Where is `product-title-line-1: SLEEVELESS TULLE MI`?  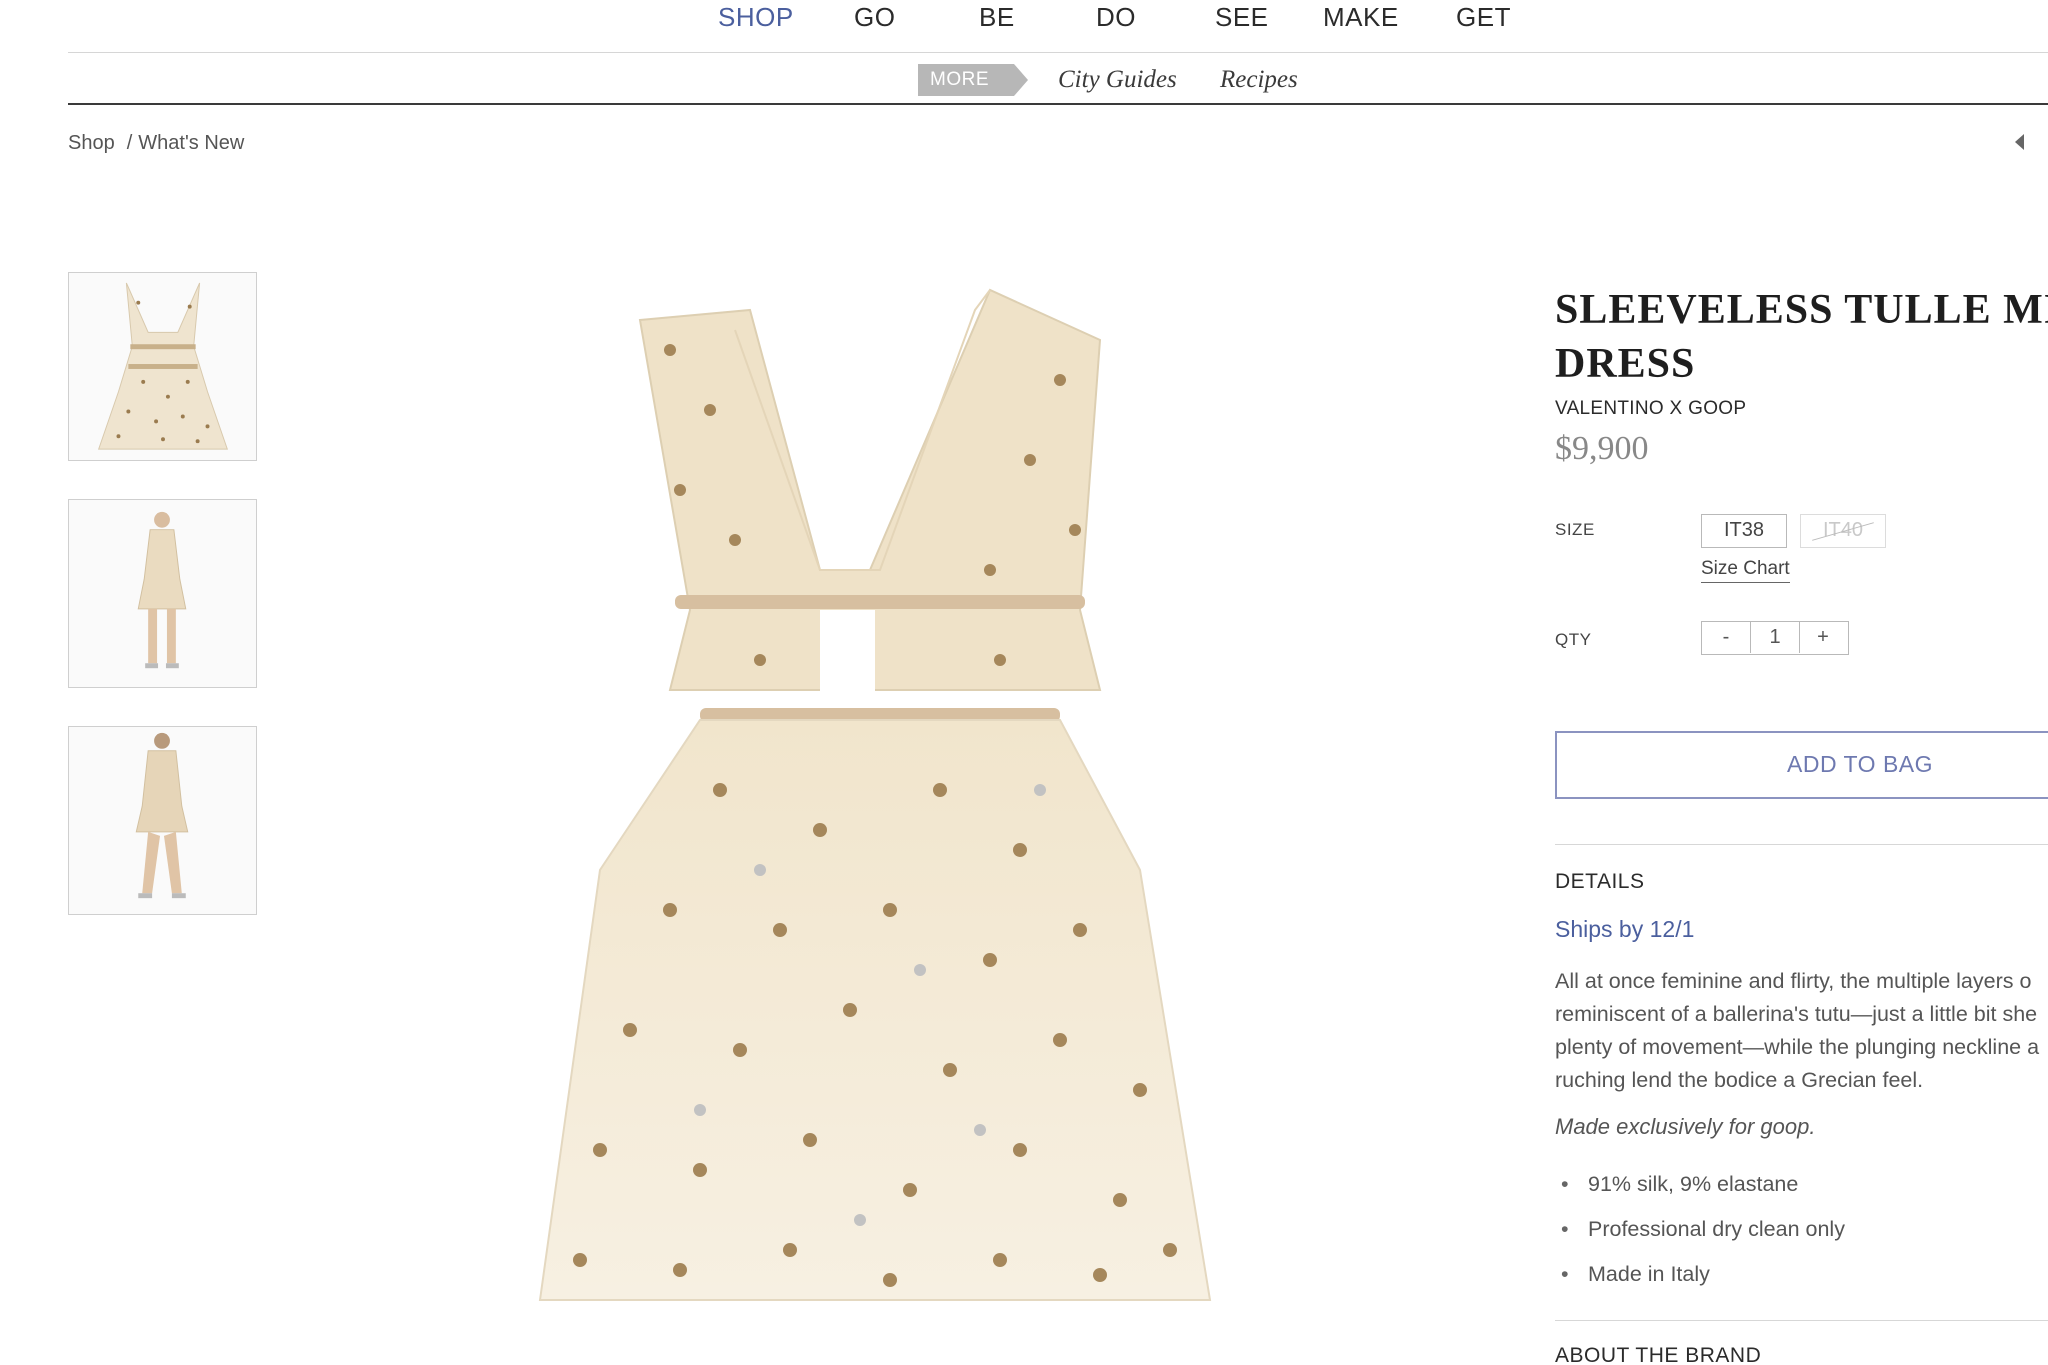
product-title-line-1: SLEEVELESS TULLE MI is located at coordinates (1801, 310).